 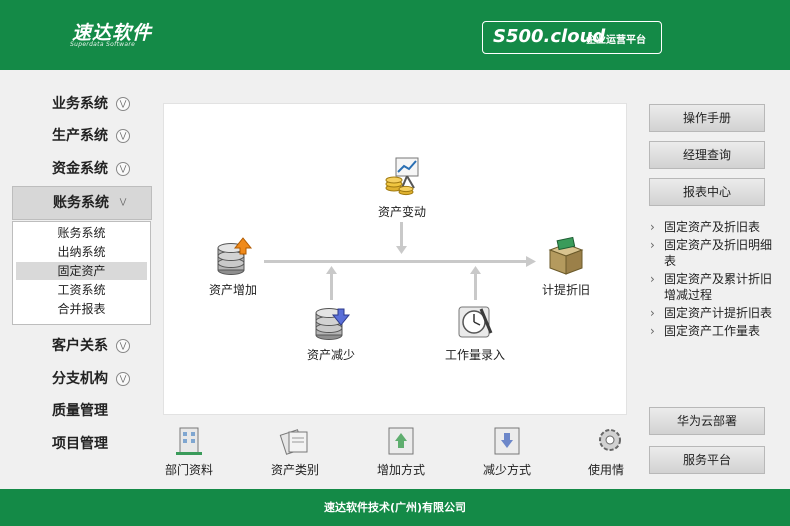 I want to click on flow-node-asset-add: 资产增加, so click(x=233, y=267).